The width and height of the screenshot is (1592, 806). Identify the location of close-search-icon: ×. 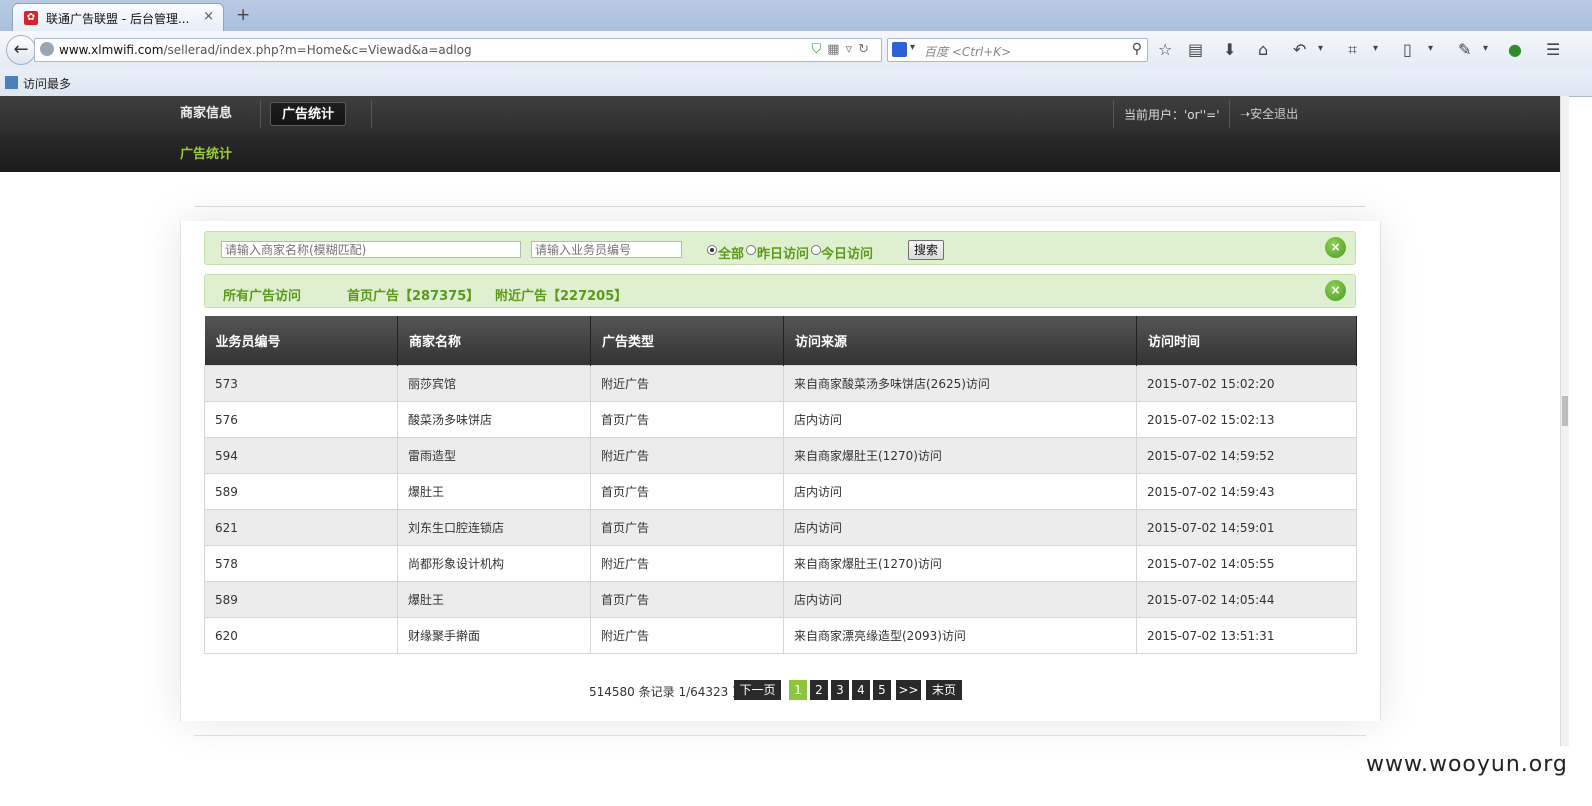
(1335, 247).